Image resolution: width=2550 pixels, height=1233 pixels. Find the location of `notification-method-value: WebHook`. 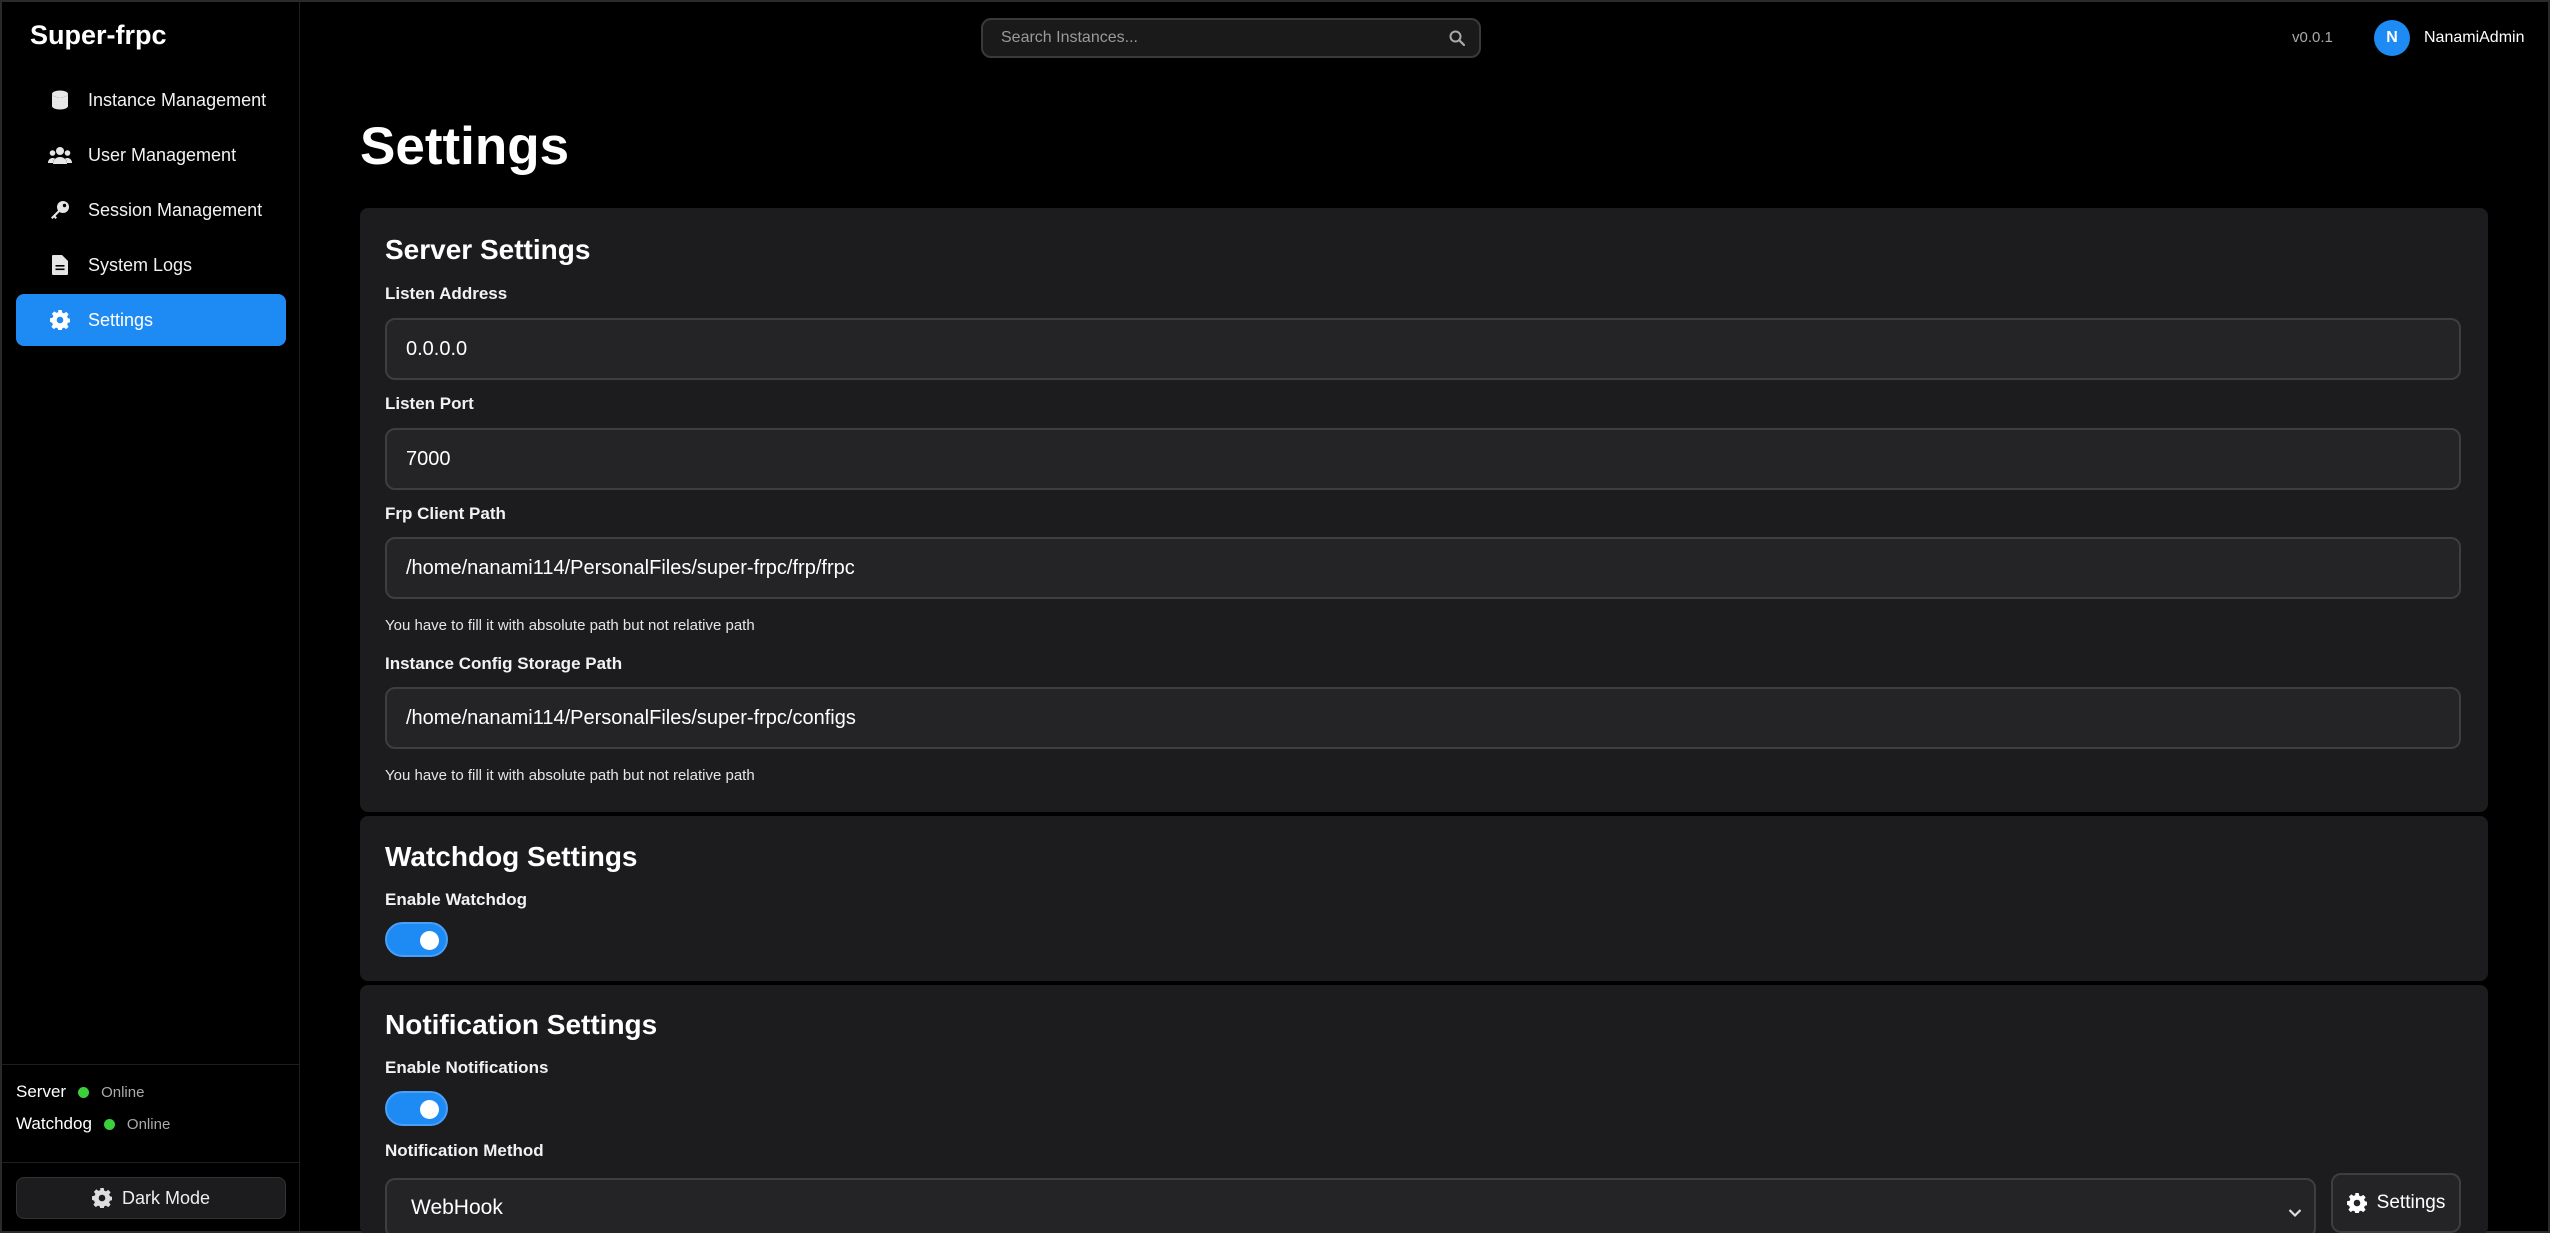

notification-method-value: WebHook is located at coordinates (457, 1207).